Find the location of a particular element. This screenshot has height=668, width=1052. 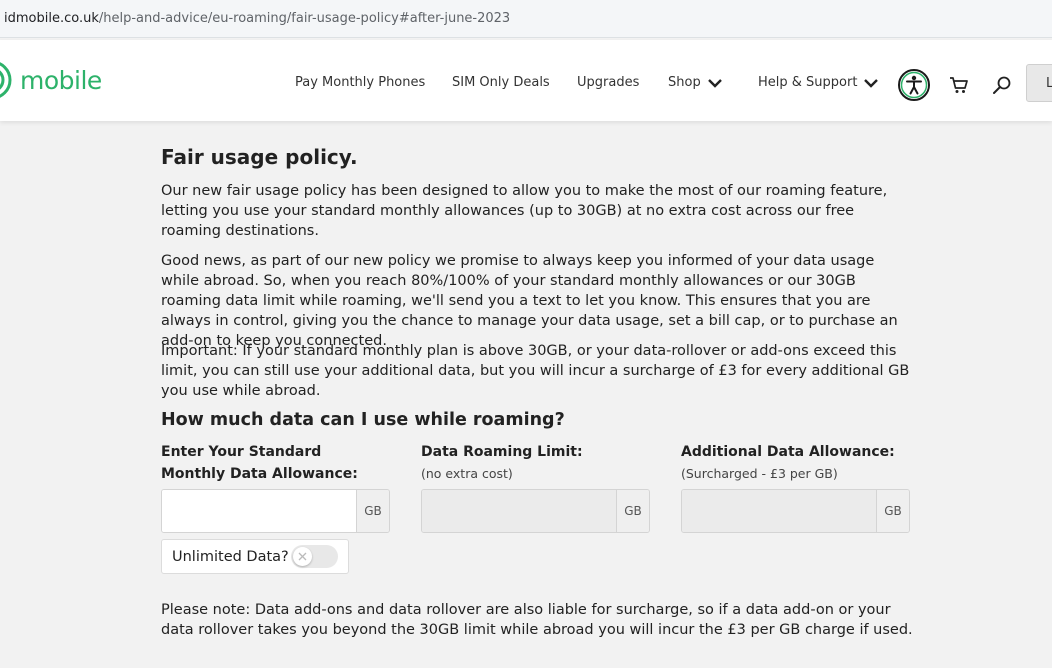

nav-label: Upgrades is located at coordinates (608, 82).